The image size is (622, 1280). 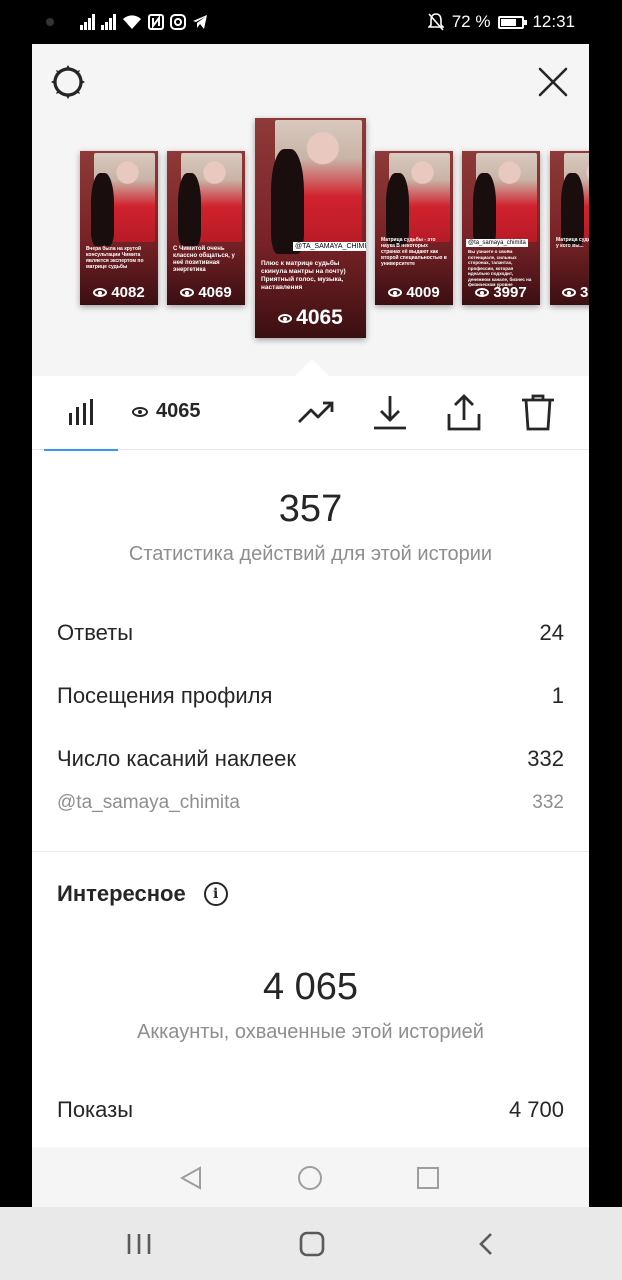 I want to click on trash-icon, so click(x=538, y=412).